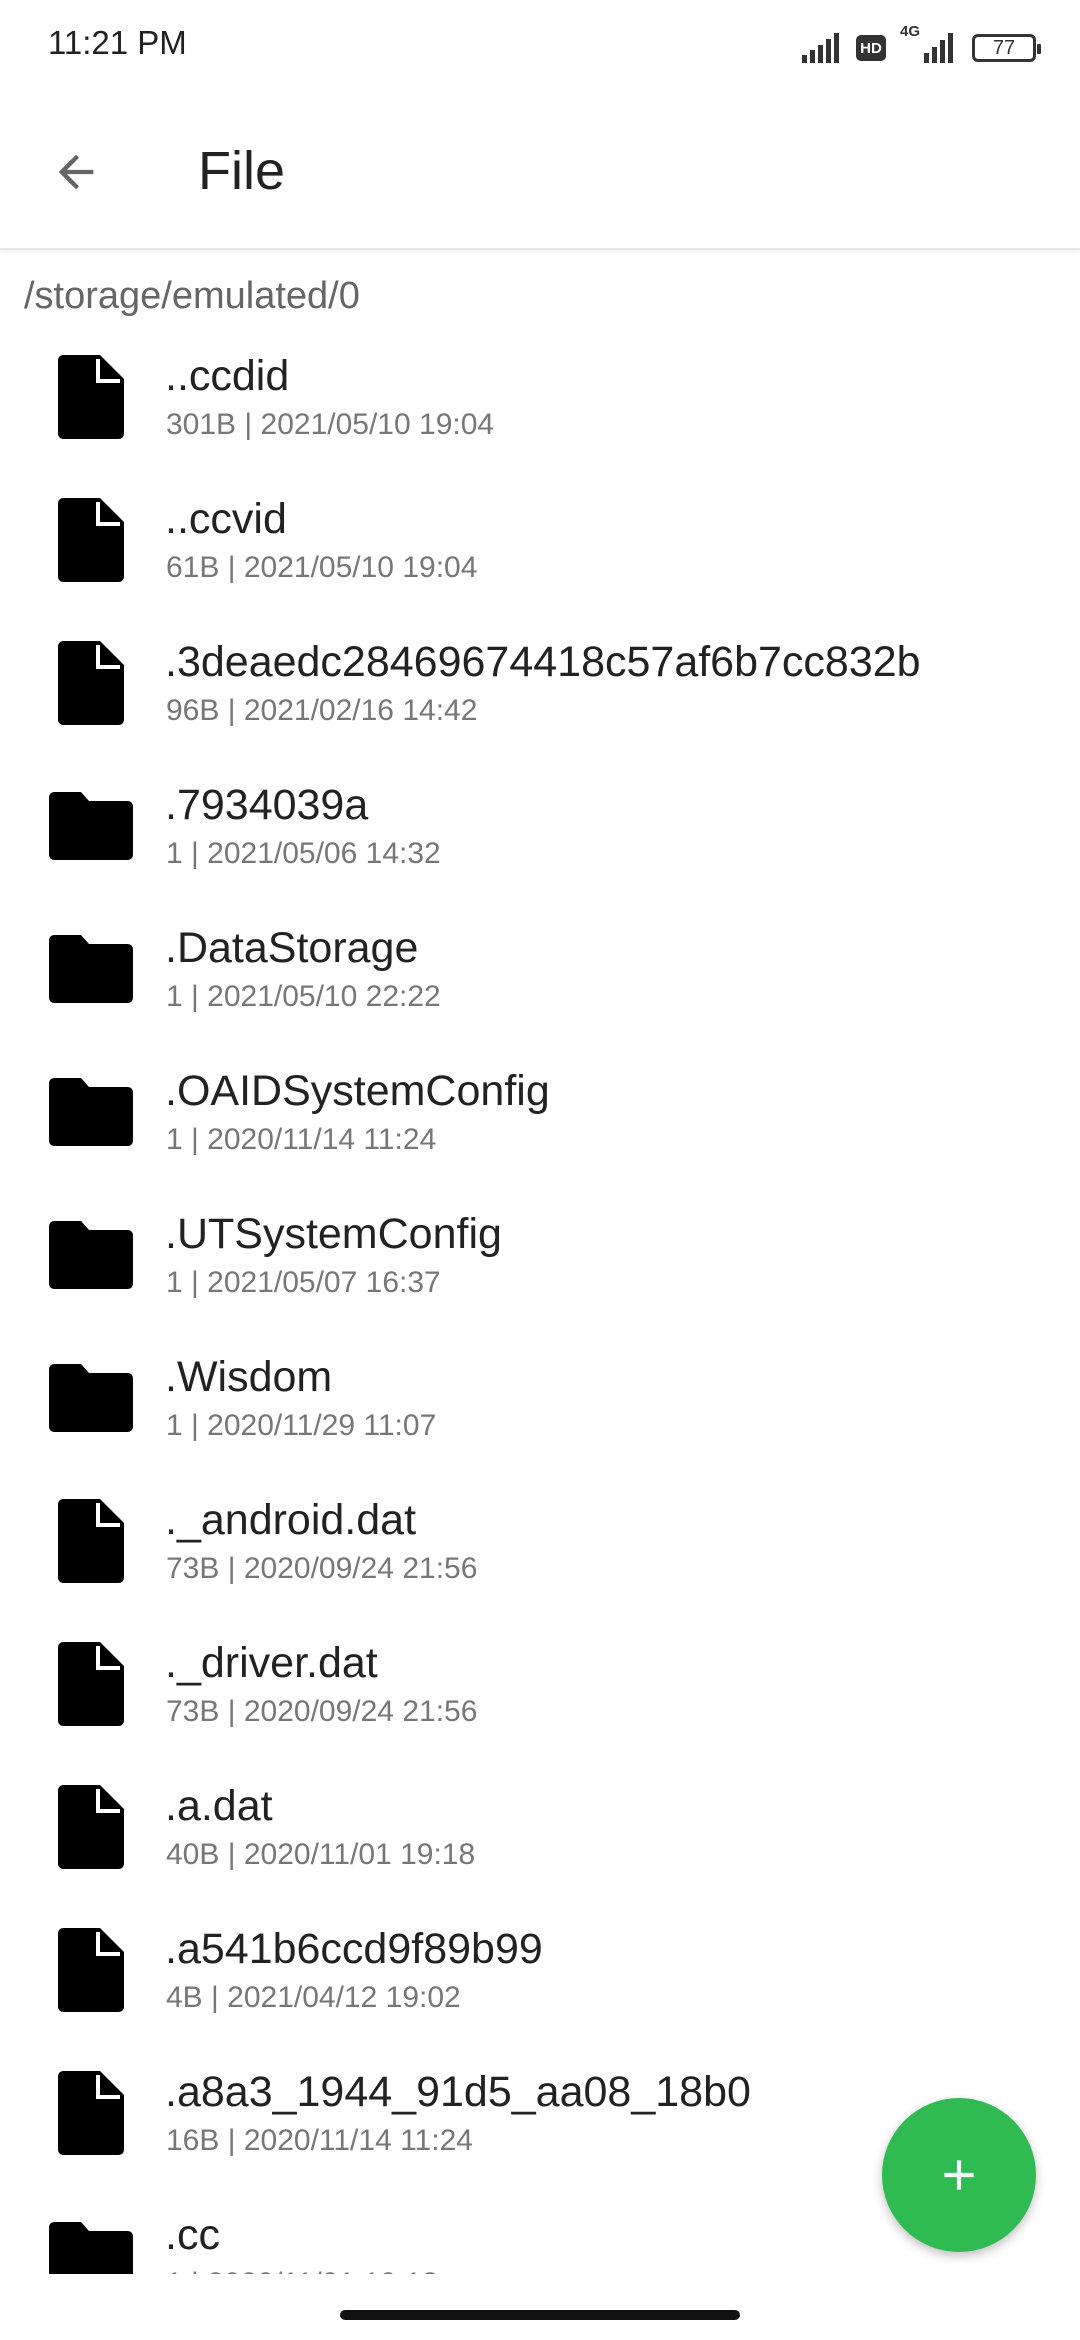 This screenshot has width=1080, height=2340. What do you see at coordinates (540, 48) in the screenshot?
I see `status-bar: 11:21 PM HD 4G 77` at bounding box center [540, 48].